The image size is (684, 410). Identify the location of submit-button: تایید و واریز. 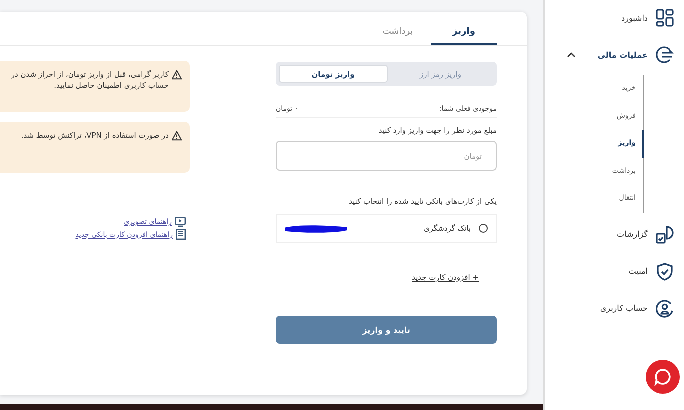
(386, 330).